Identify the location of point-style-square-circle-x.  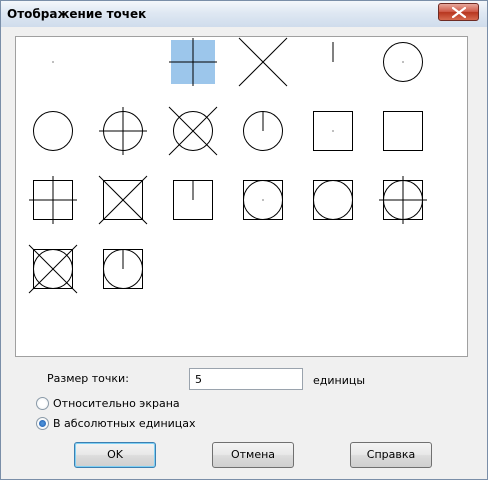
(53, 269).